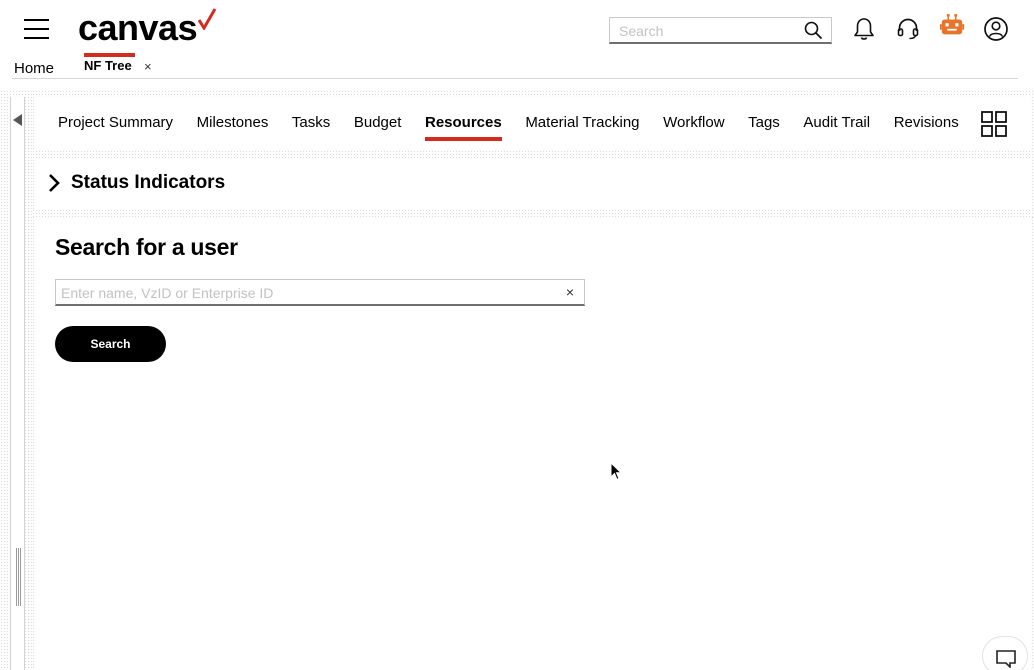 The image size is (1034, 670). Describe the element at coordinates (108, 65) in the screenshot. I see `nf-tree-tab-label: NF Tree` at that location.